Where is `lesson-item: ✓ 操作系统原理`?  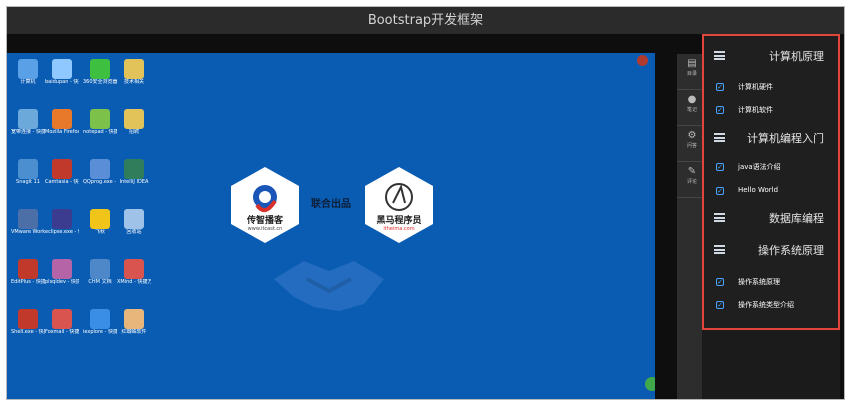
lesson-item: ✓ 操作系统原理 is located at coordinates (771, 283).